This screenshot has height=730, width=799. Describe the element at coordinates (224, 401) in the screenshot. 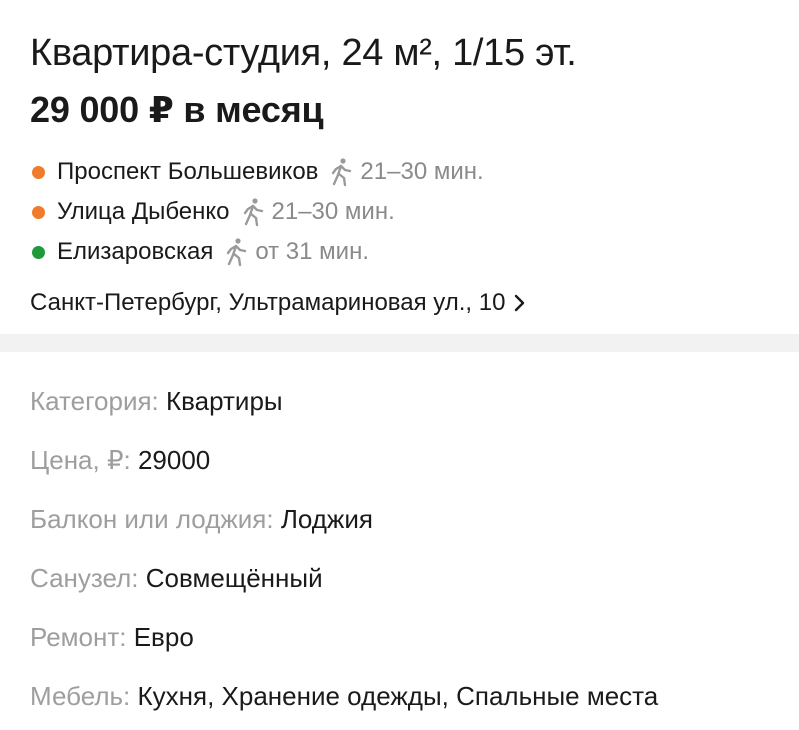

I see `param-value: Квартиры` at that location.